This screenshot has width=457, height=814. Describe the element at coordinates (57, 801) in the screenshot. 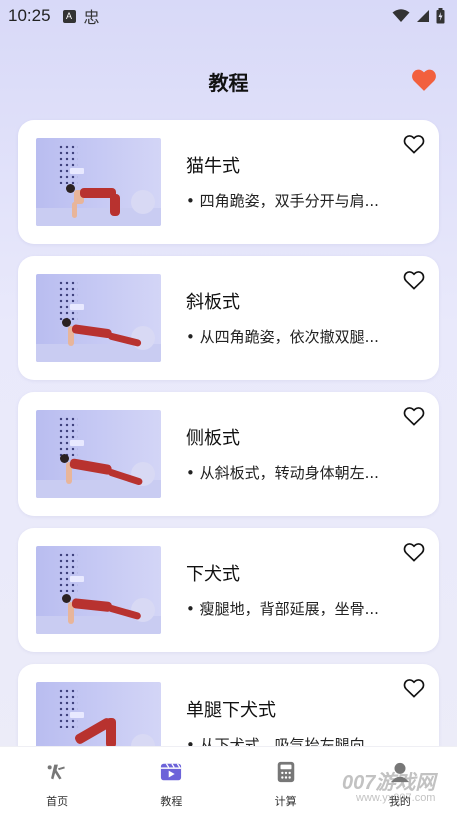

I see `tab-label: 首页` at that location.